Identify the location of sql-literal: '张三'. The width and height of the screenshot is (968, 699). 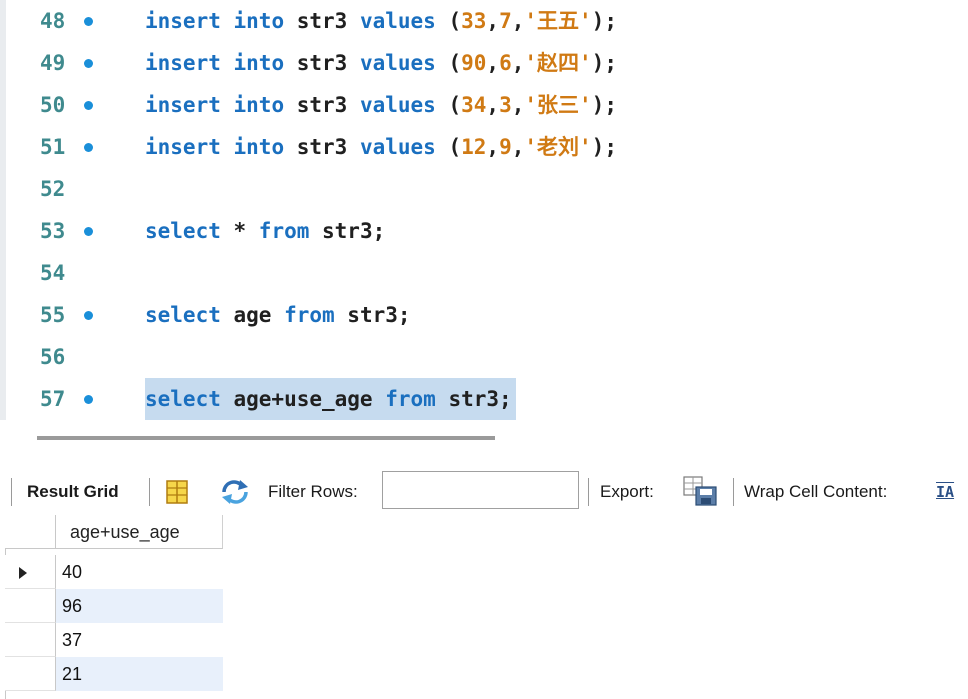
(558, 105).